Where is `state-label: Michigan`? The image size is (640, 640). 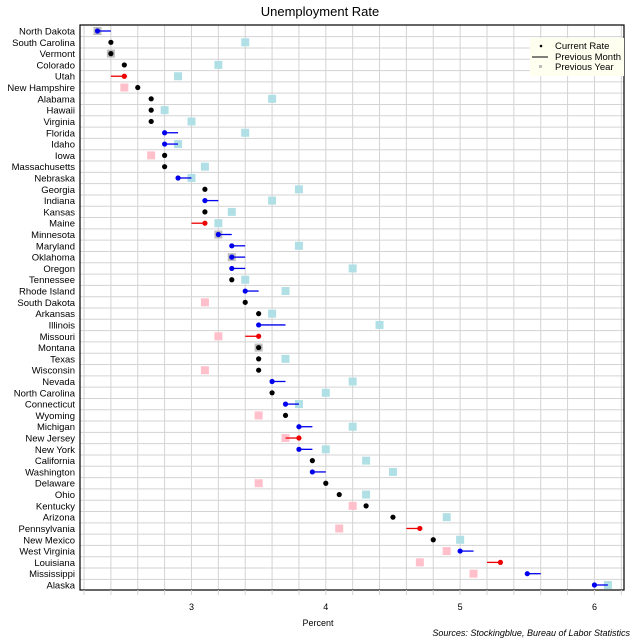
state-label: Michigan is located at coordinates (56, 427).